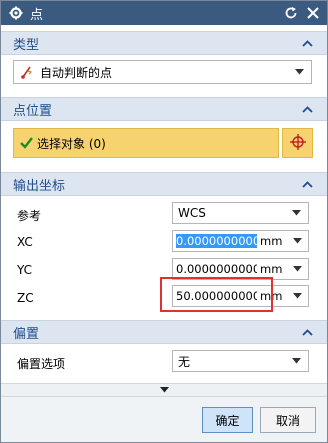 The width and height of the screenshot is (328, 443). What do you see at coordinates (240, 213) in the screenshot?
I see `reference-dropdown: WCS` at bounding box center [240, 213].